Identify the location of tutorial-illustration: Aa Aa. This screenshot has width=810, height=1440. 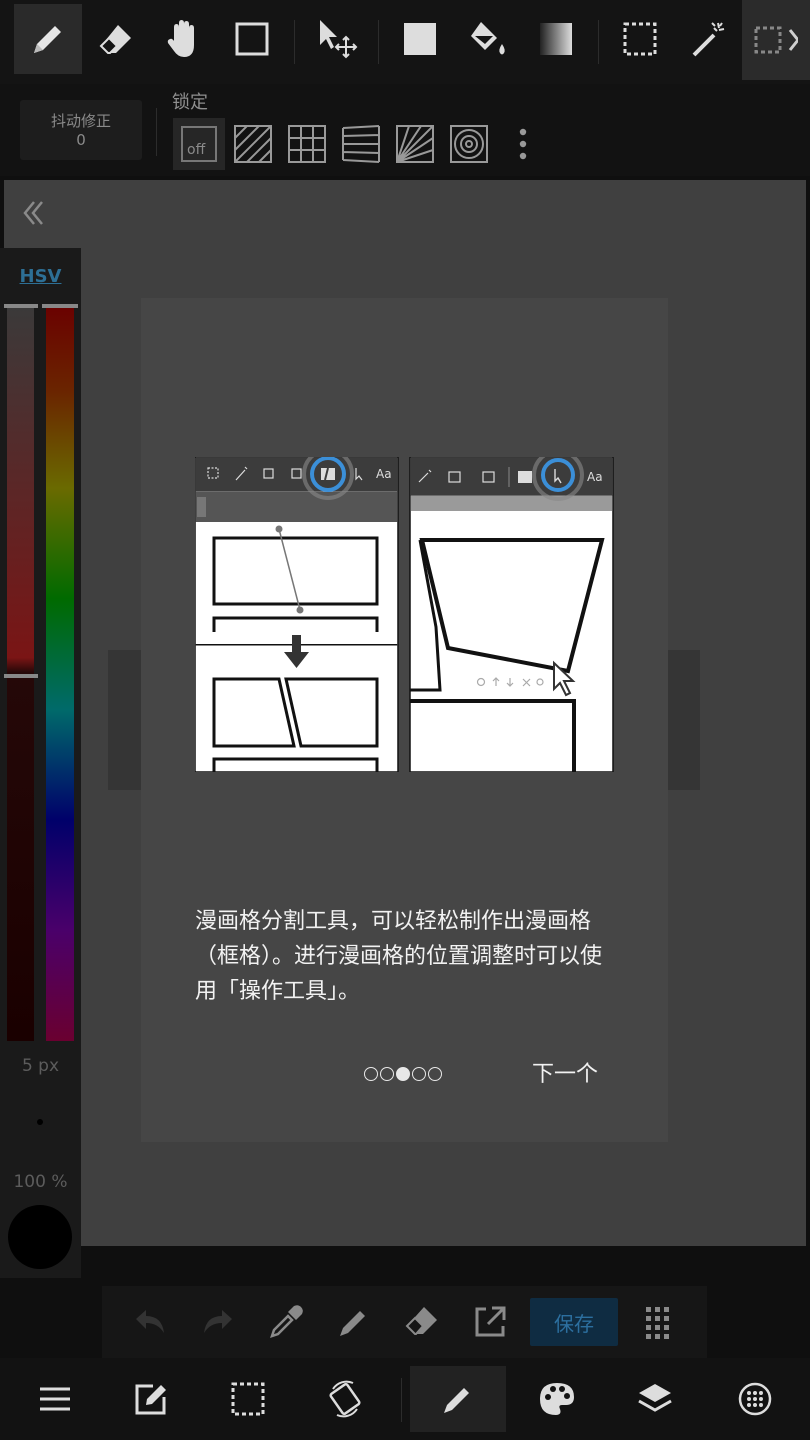
(405, 614).